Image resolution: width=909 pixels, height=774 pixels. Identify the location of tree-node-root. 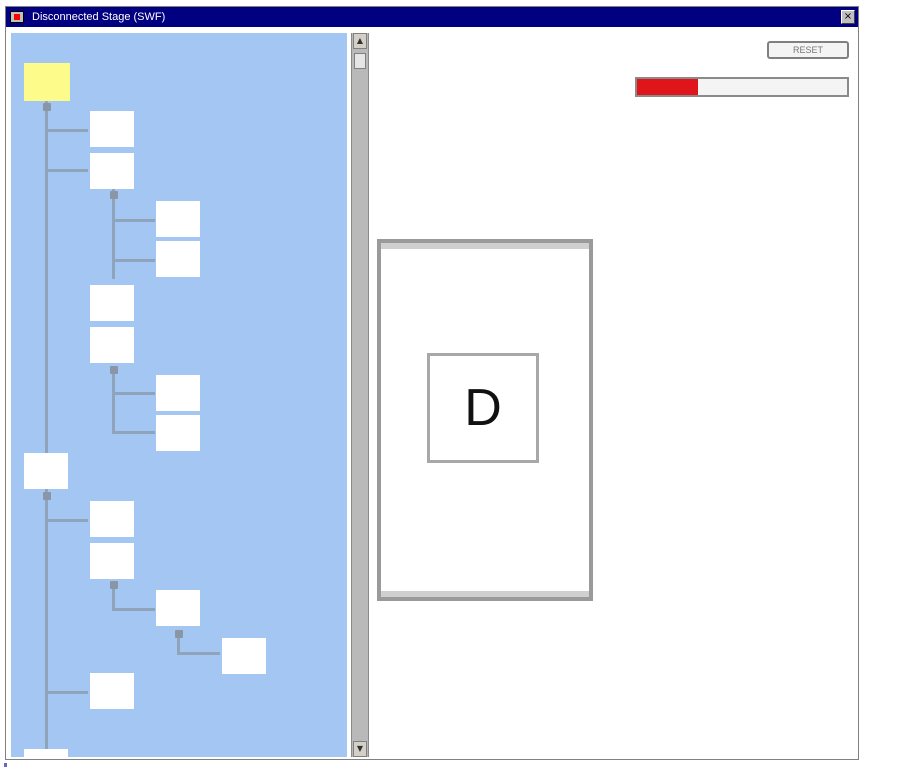
(47, 82).